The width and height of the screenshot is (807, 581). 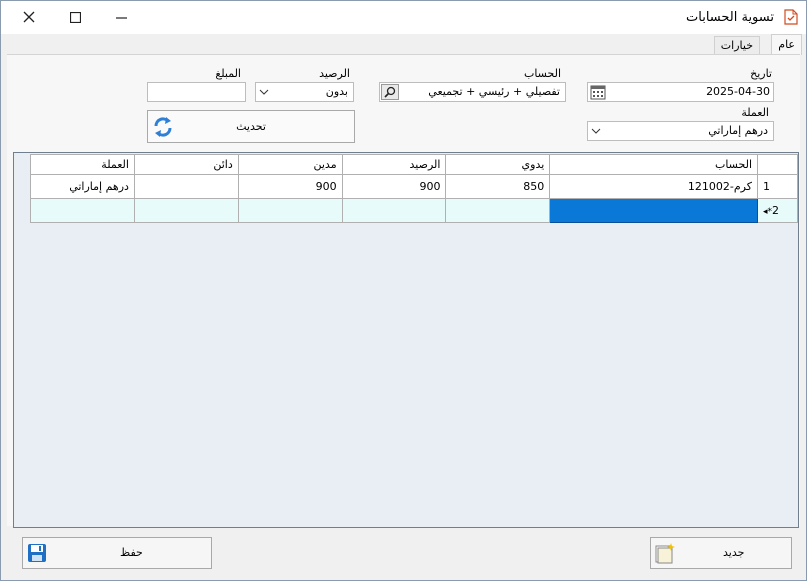 I want to click on refresh-button: تحديث, so click(x=251, y=126).